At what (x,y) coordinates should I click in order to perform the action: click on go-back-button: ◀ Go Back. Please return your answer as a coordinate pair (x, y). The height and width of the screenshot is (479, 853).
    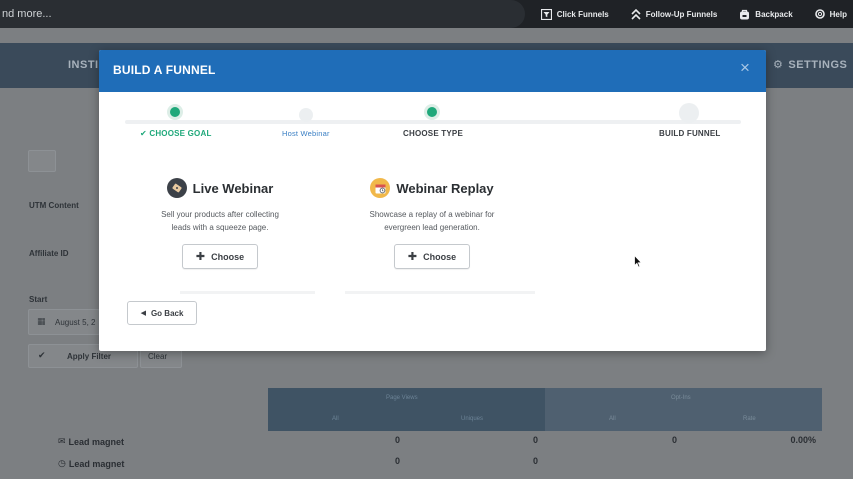
    Looking at the image, I should click on (162, 313).